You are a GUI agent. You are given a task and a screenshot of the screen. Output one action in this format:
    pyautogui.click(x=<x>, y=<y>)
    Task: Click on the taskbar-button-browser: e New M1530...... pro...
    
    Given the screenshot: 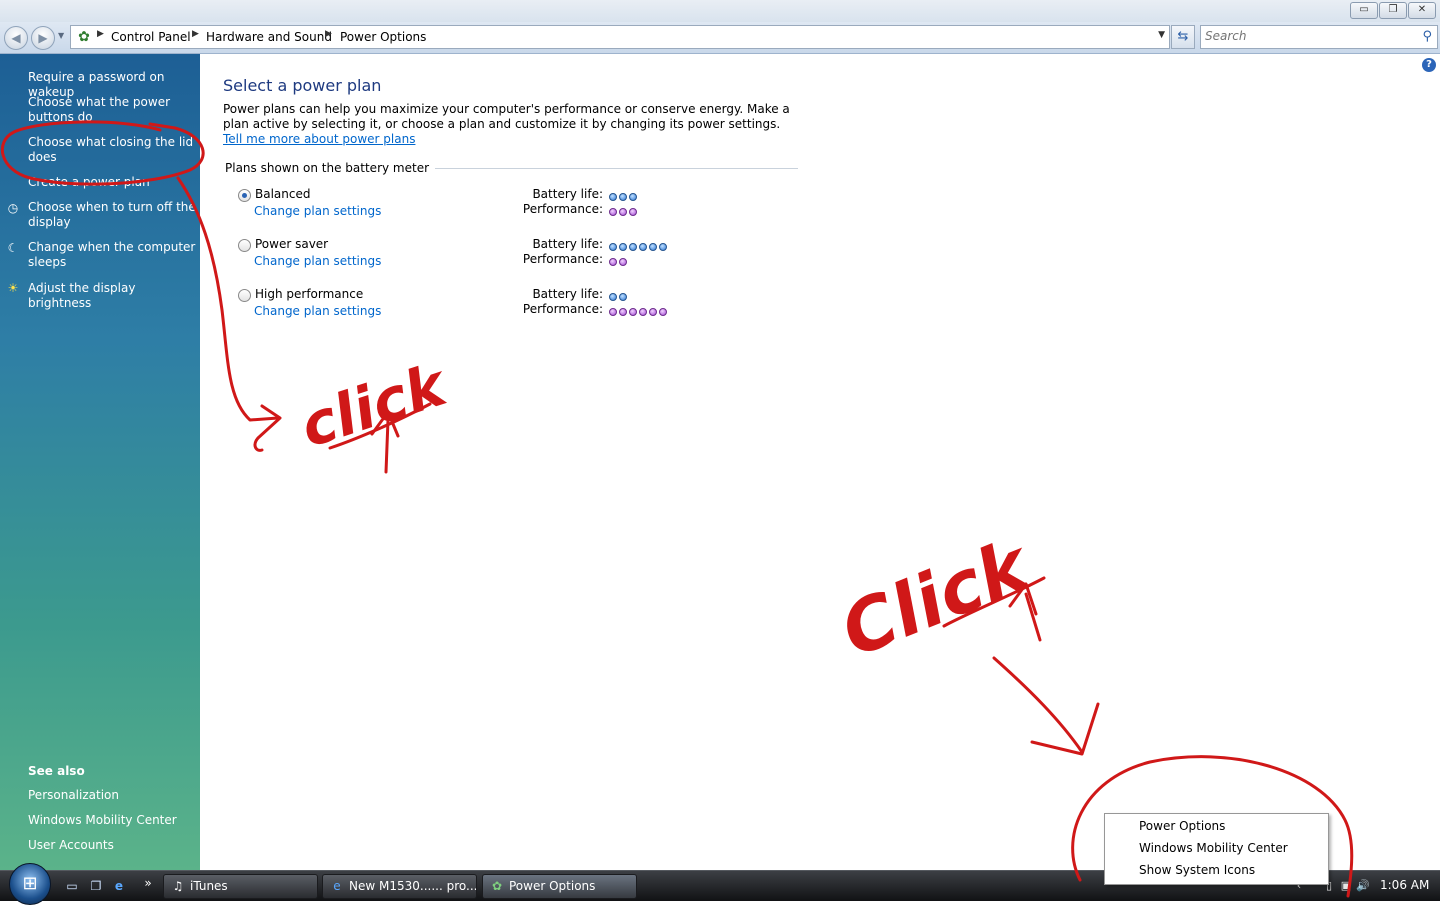 What is the action you would take?
    pyautogui.click(x=399, y=886)
    